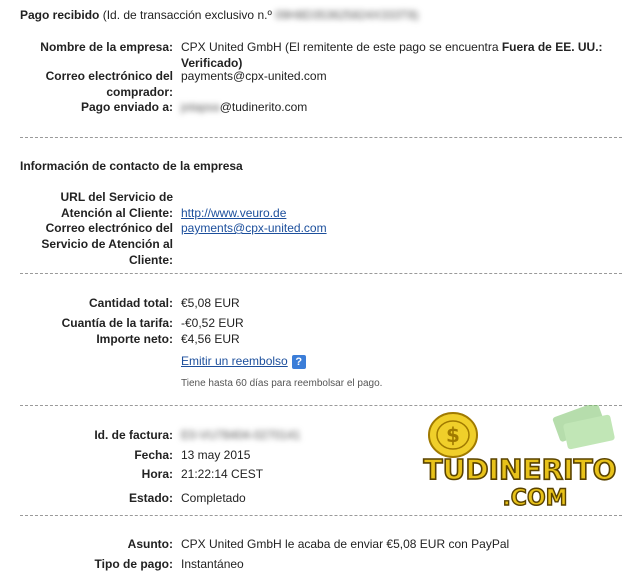  I want to click on time-label: Hora:, so click(157, 474).